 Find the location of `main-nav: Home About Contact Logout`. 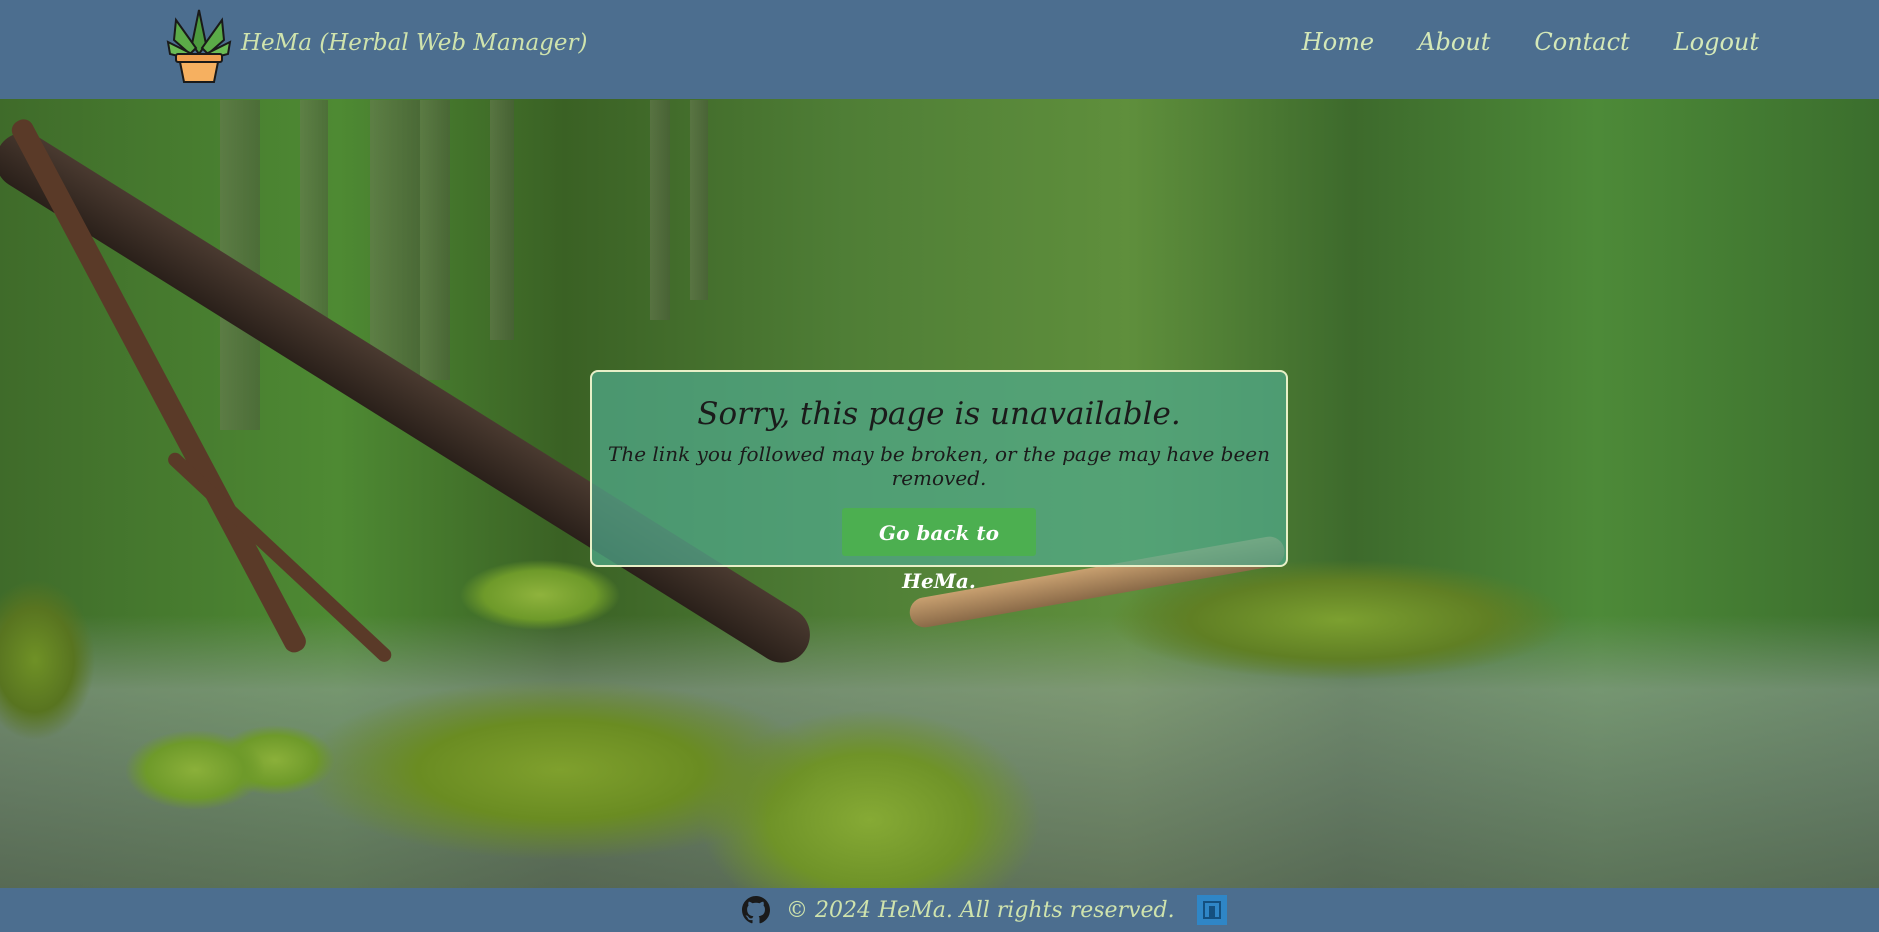

main-nav: Home About Contact Logout is located at coordinates (1530, 42).